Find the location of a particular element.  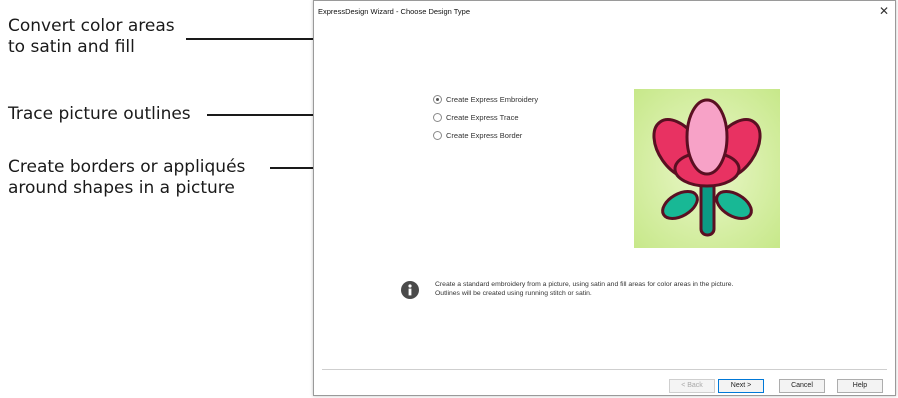

tulip-embroidery-icon is located at coordinates (707, 168).